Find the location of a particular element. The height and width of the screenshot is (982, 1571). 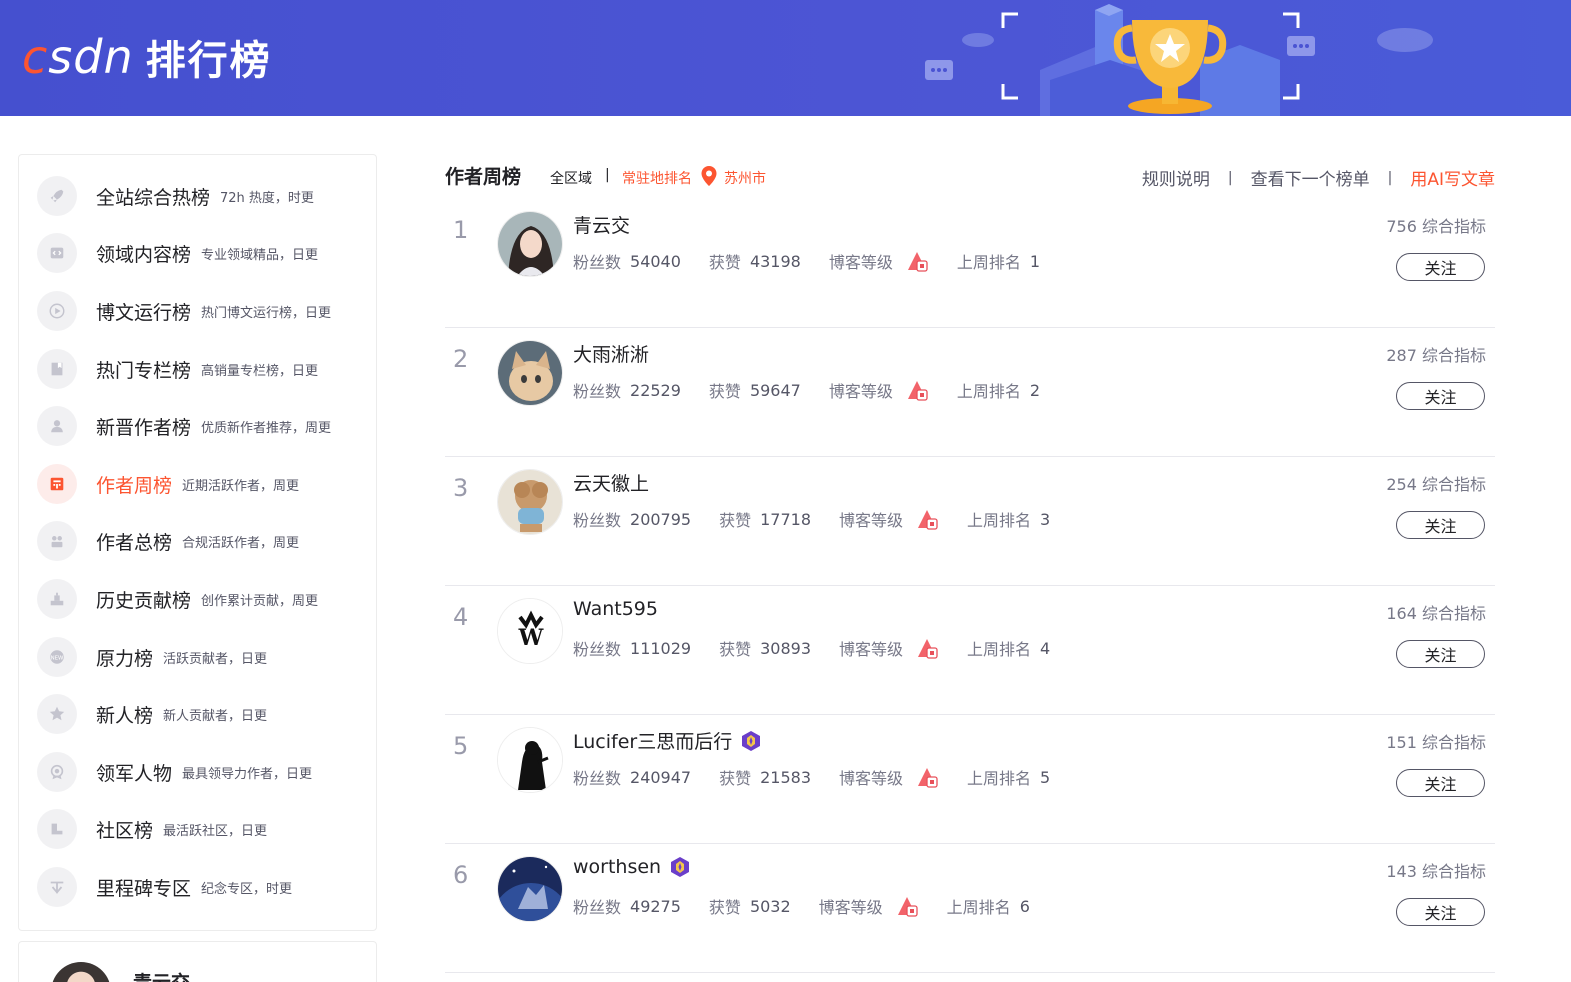

scope-filter-all: 全区域 is located at coordinates (571, 178).